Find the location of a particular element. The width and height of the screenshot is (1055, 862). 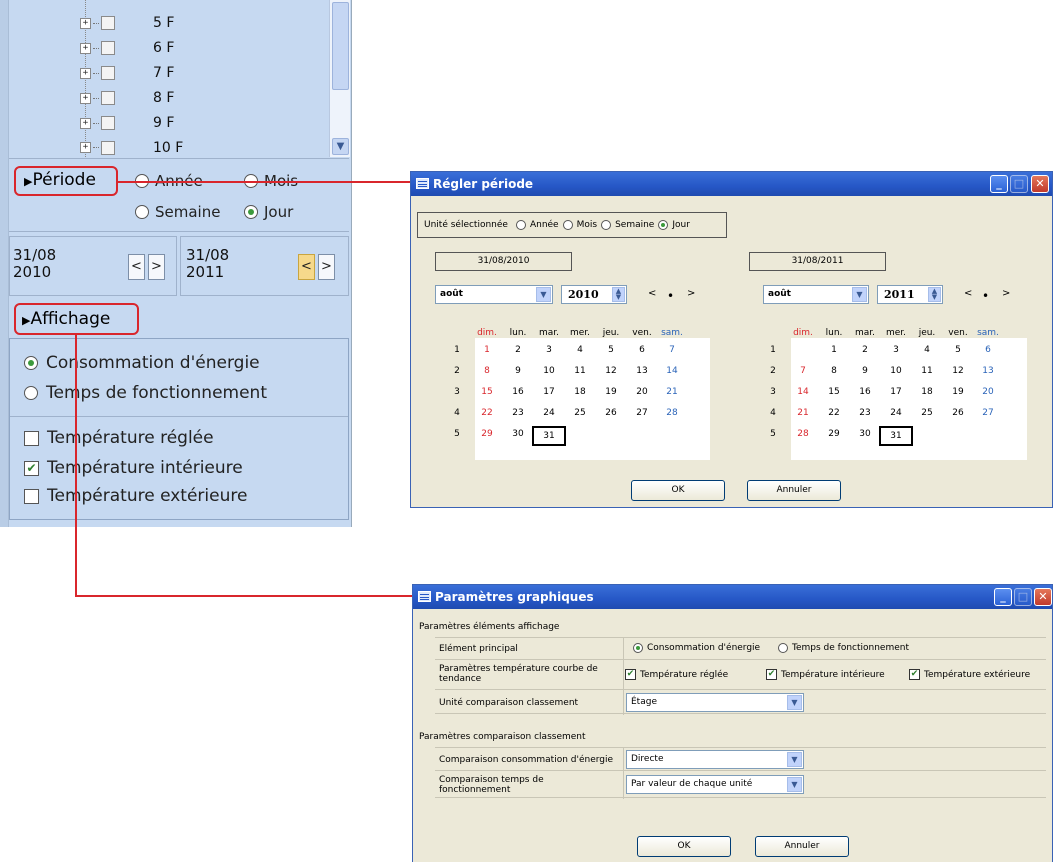

calendar-day: 17 is located at coordinates (896, 392).